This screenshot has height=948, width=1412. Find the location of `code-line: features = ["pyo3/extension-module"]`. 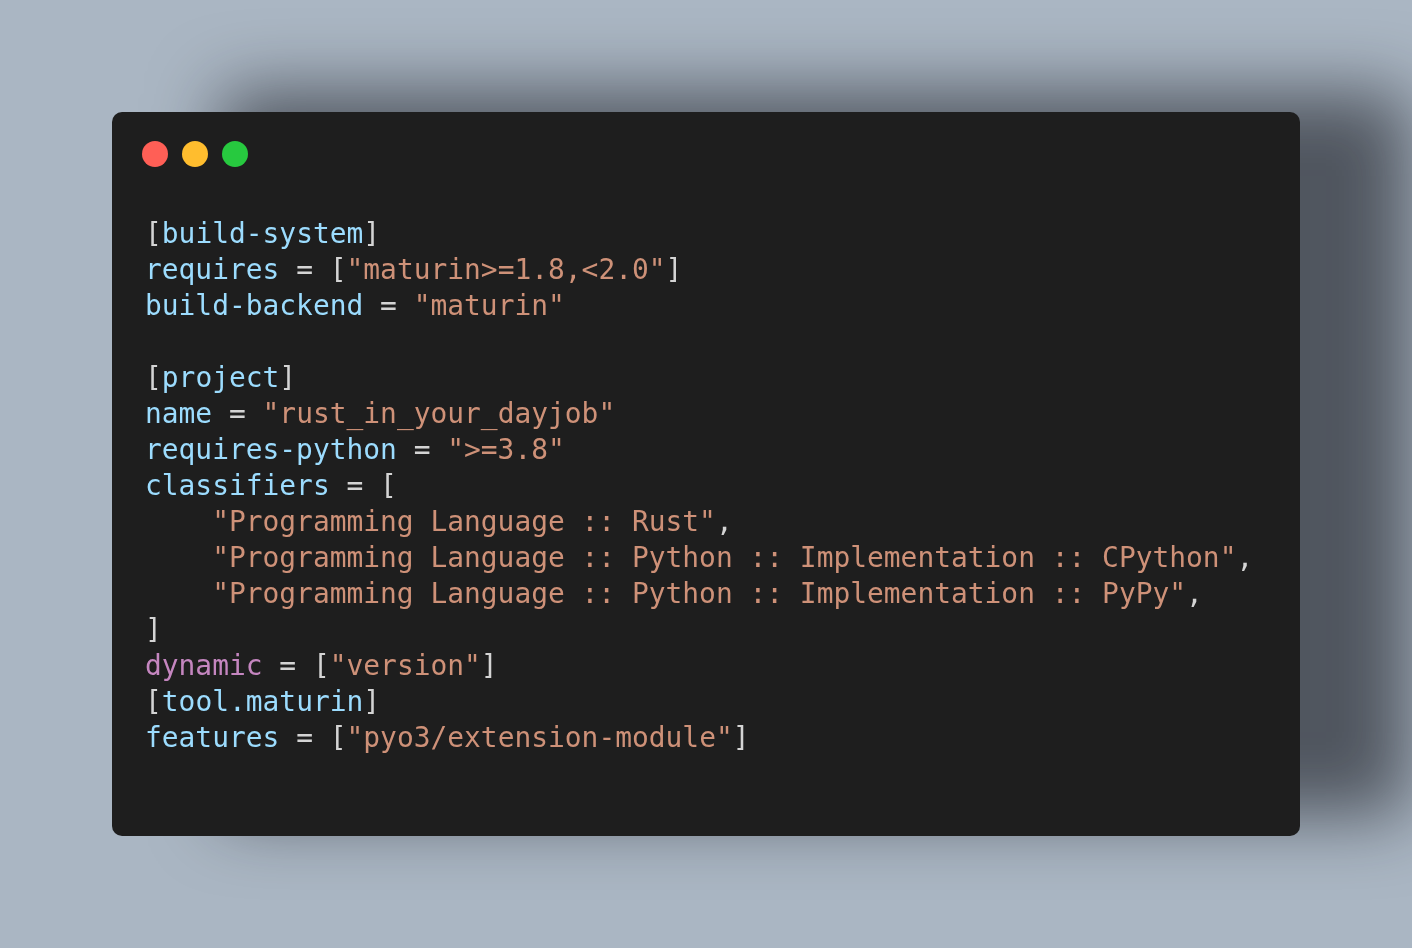

code-line: features = ["pyo3/extension-module"] is located at coordinates (447, 738).